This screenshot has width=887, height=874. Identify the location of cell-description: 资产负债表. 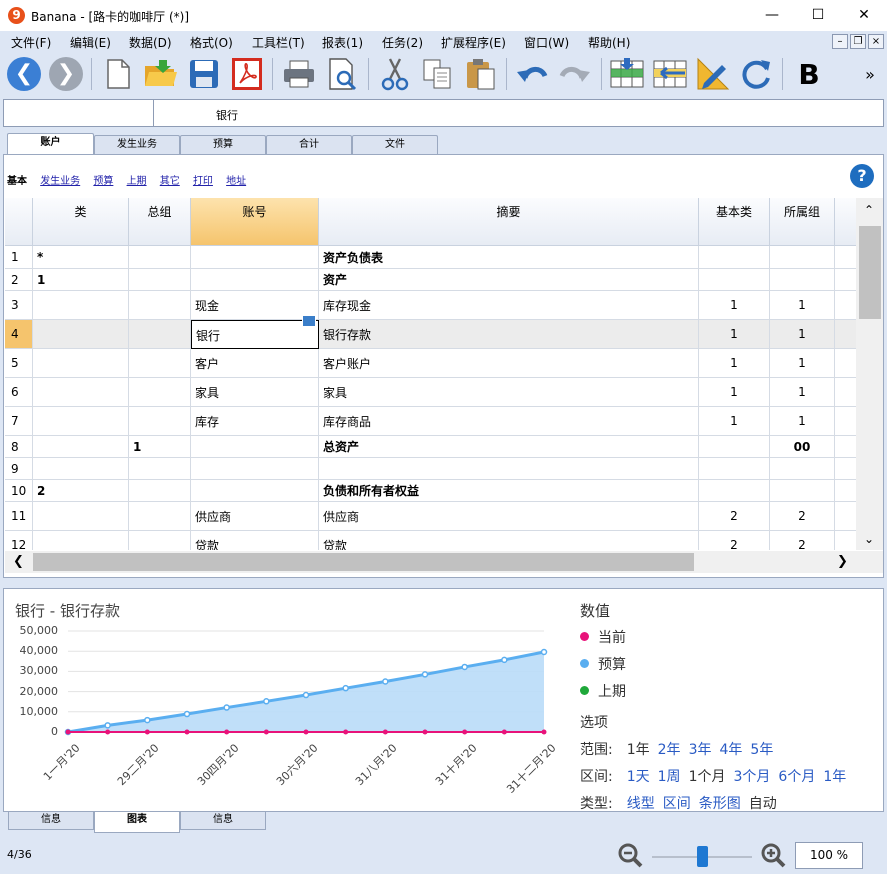
(509, 257).